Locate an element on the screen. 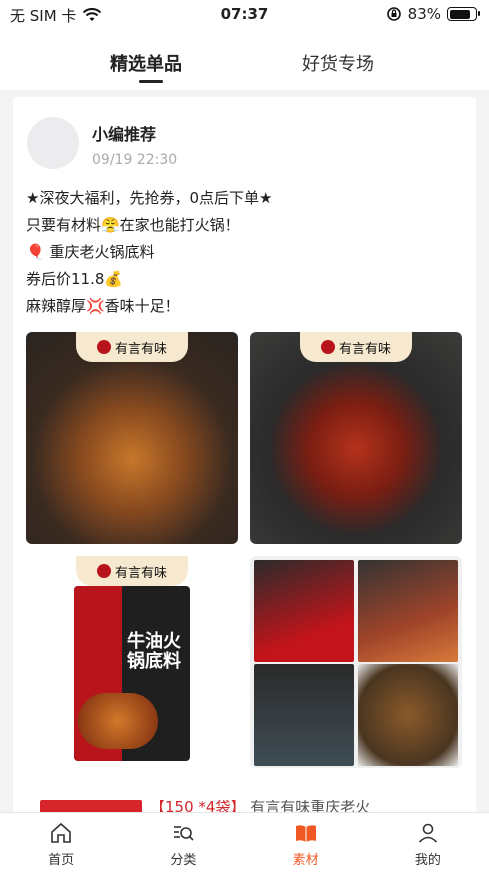  product-image-collage is located at coordinates (356, 662).